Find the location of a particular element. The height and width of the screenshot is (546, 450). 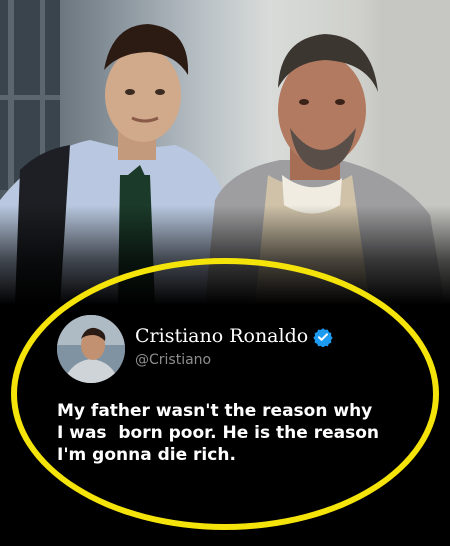

user-handle: @Cristiano is located at coordinates (173, 360).